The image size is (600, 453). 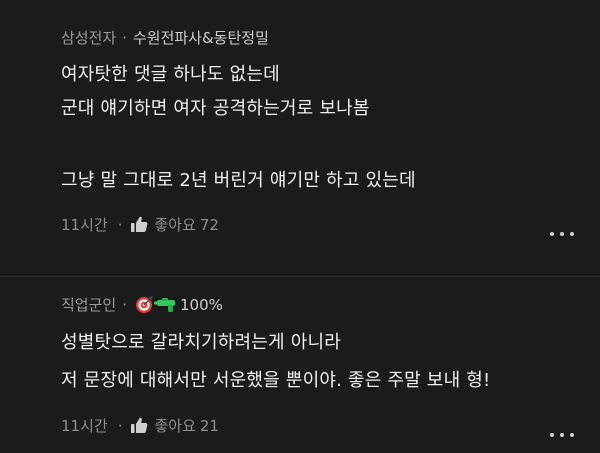 What do you see at coordinates (170, 74) in the screenshot?
I see `comment-text-line: 여자탓한 댓글 하나도 없는데` at bounding box center [170, 74].